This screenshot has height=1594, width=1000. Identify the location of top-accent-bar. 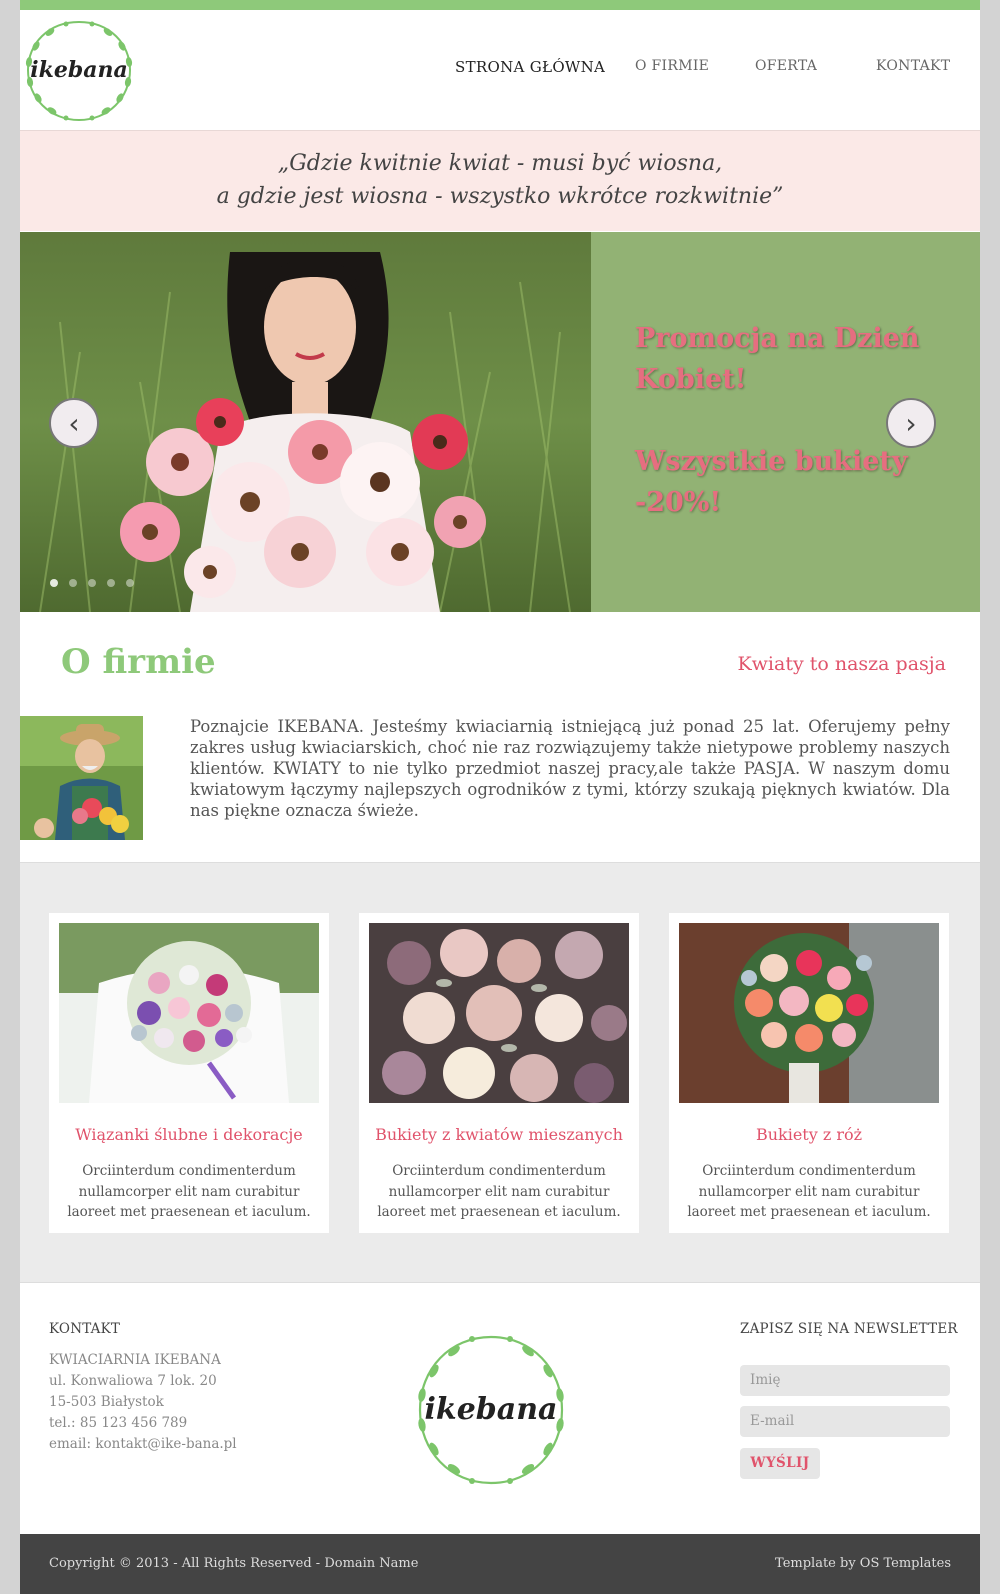
(500, 5).